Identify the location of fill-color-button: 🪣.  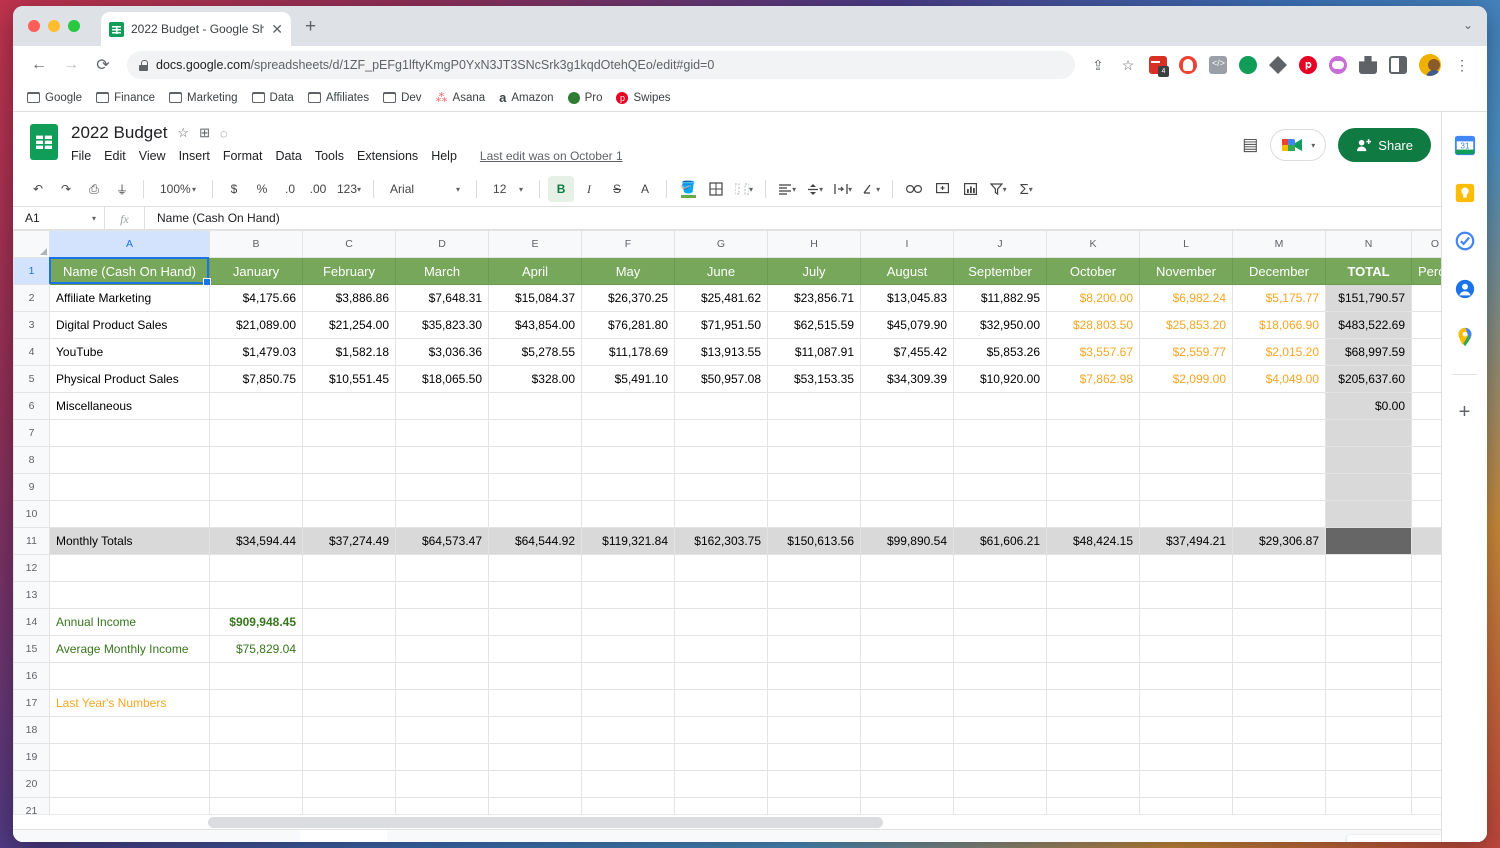
(688, 189).